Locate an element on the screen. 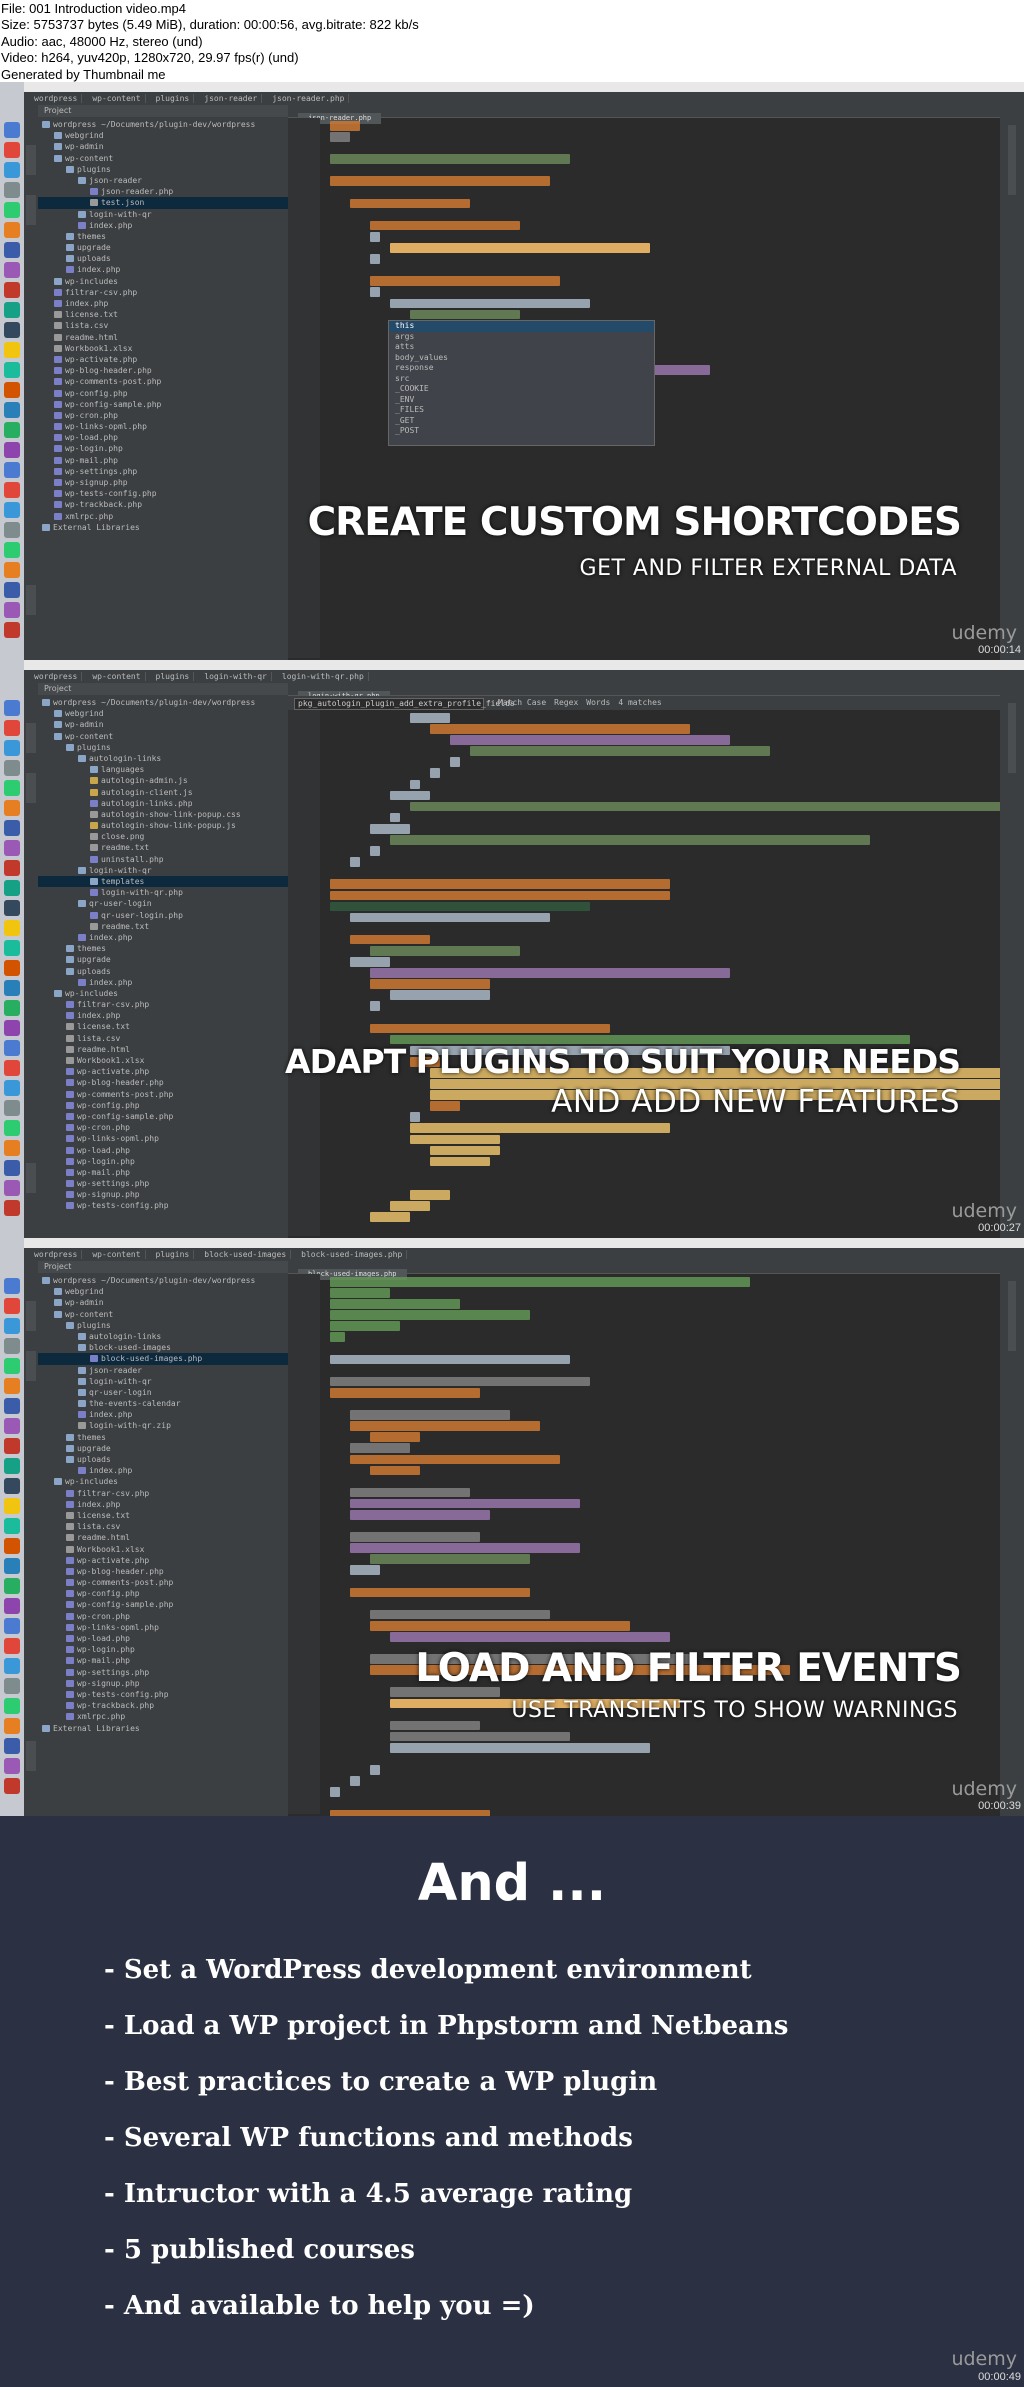 The image size is (1024, 2387). tree-item: wp-blog-header.php is located at coordinates (163, 370).